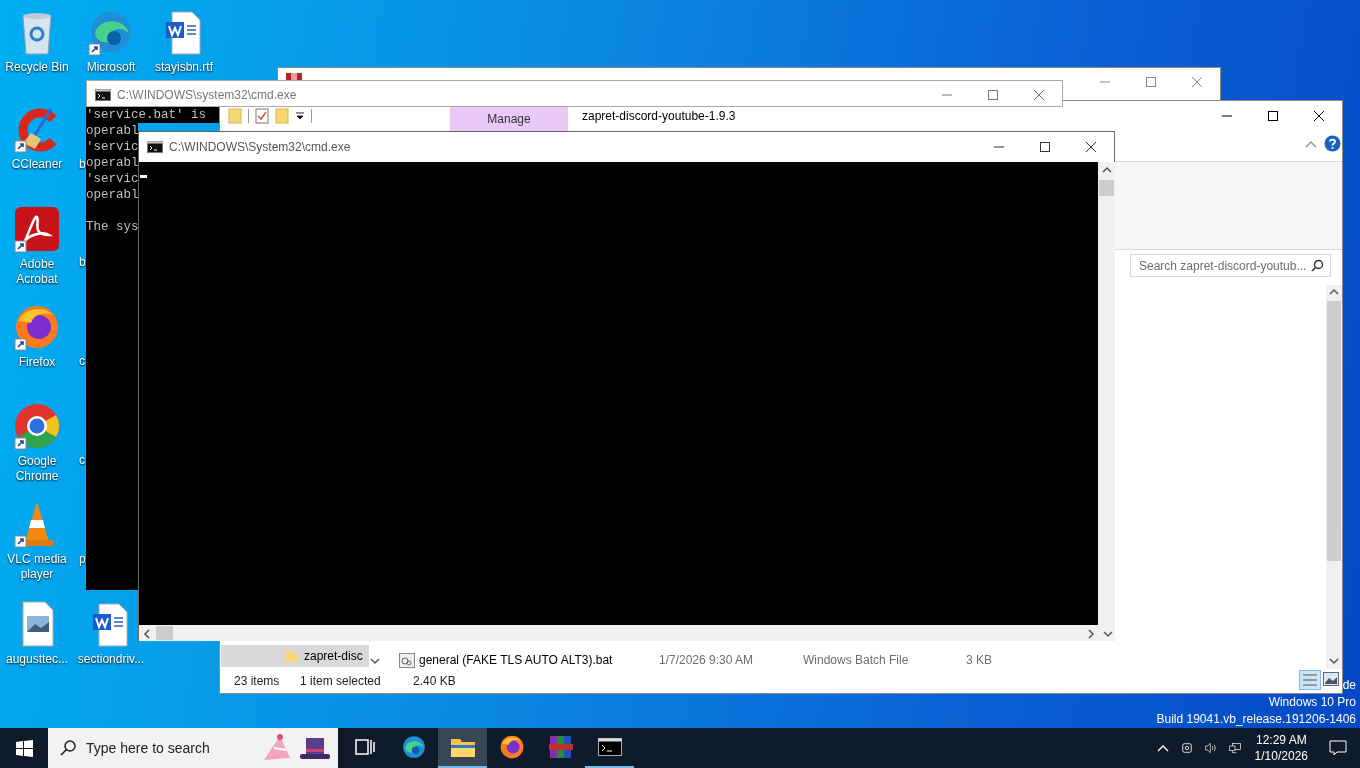 The image size is (1360, 768). What do you see at coordinates (375, 661) in the screenshot?
I see `chevron-down-icon` at bounding box center [375, 661].